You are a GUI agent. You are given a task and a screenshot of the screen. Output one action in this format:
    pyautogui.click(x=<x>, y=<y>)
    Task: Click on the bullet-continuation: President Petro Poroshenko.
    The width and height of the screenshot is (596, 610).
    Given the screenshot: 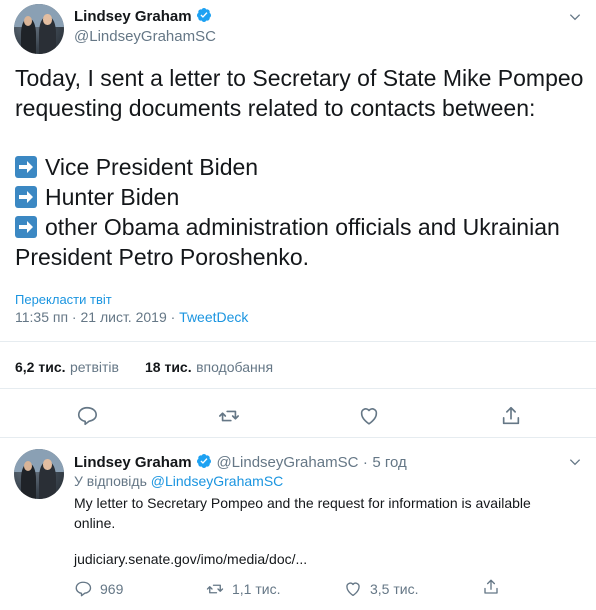 What is the action you would take?
    pyautogui.click(x=162, y=257)
    